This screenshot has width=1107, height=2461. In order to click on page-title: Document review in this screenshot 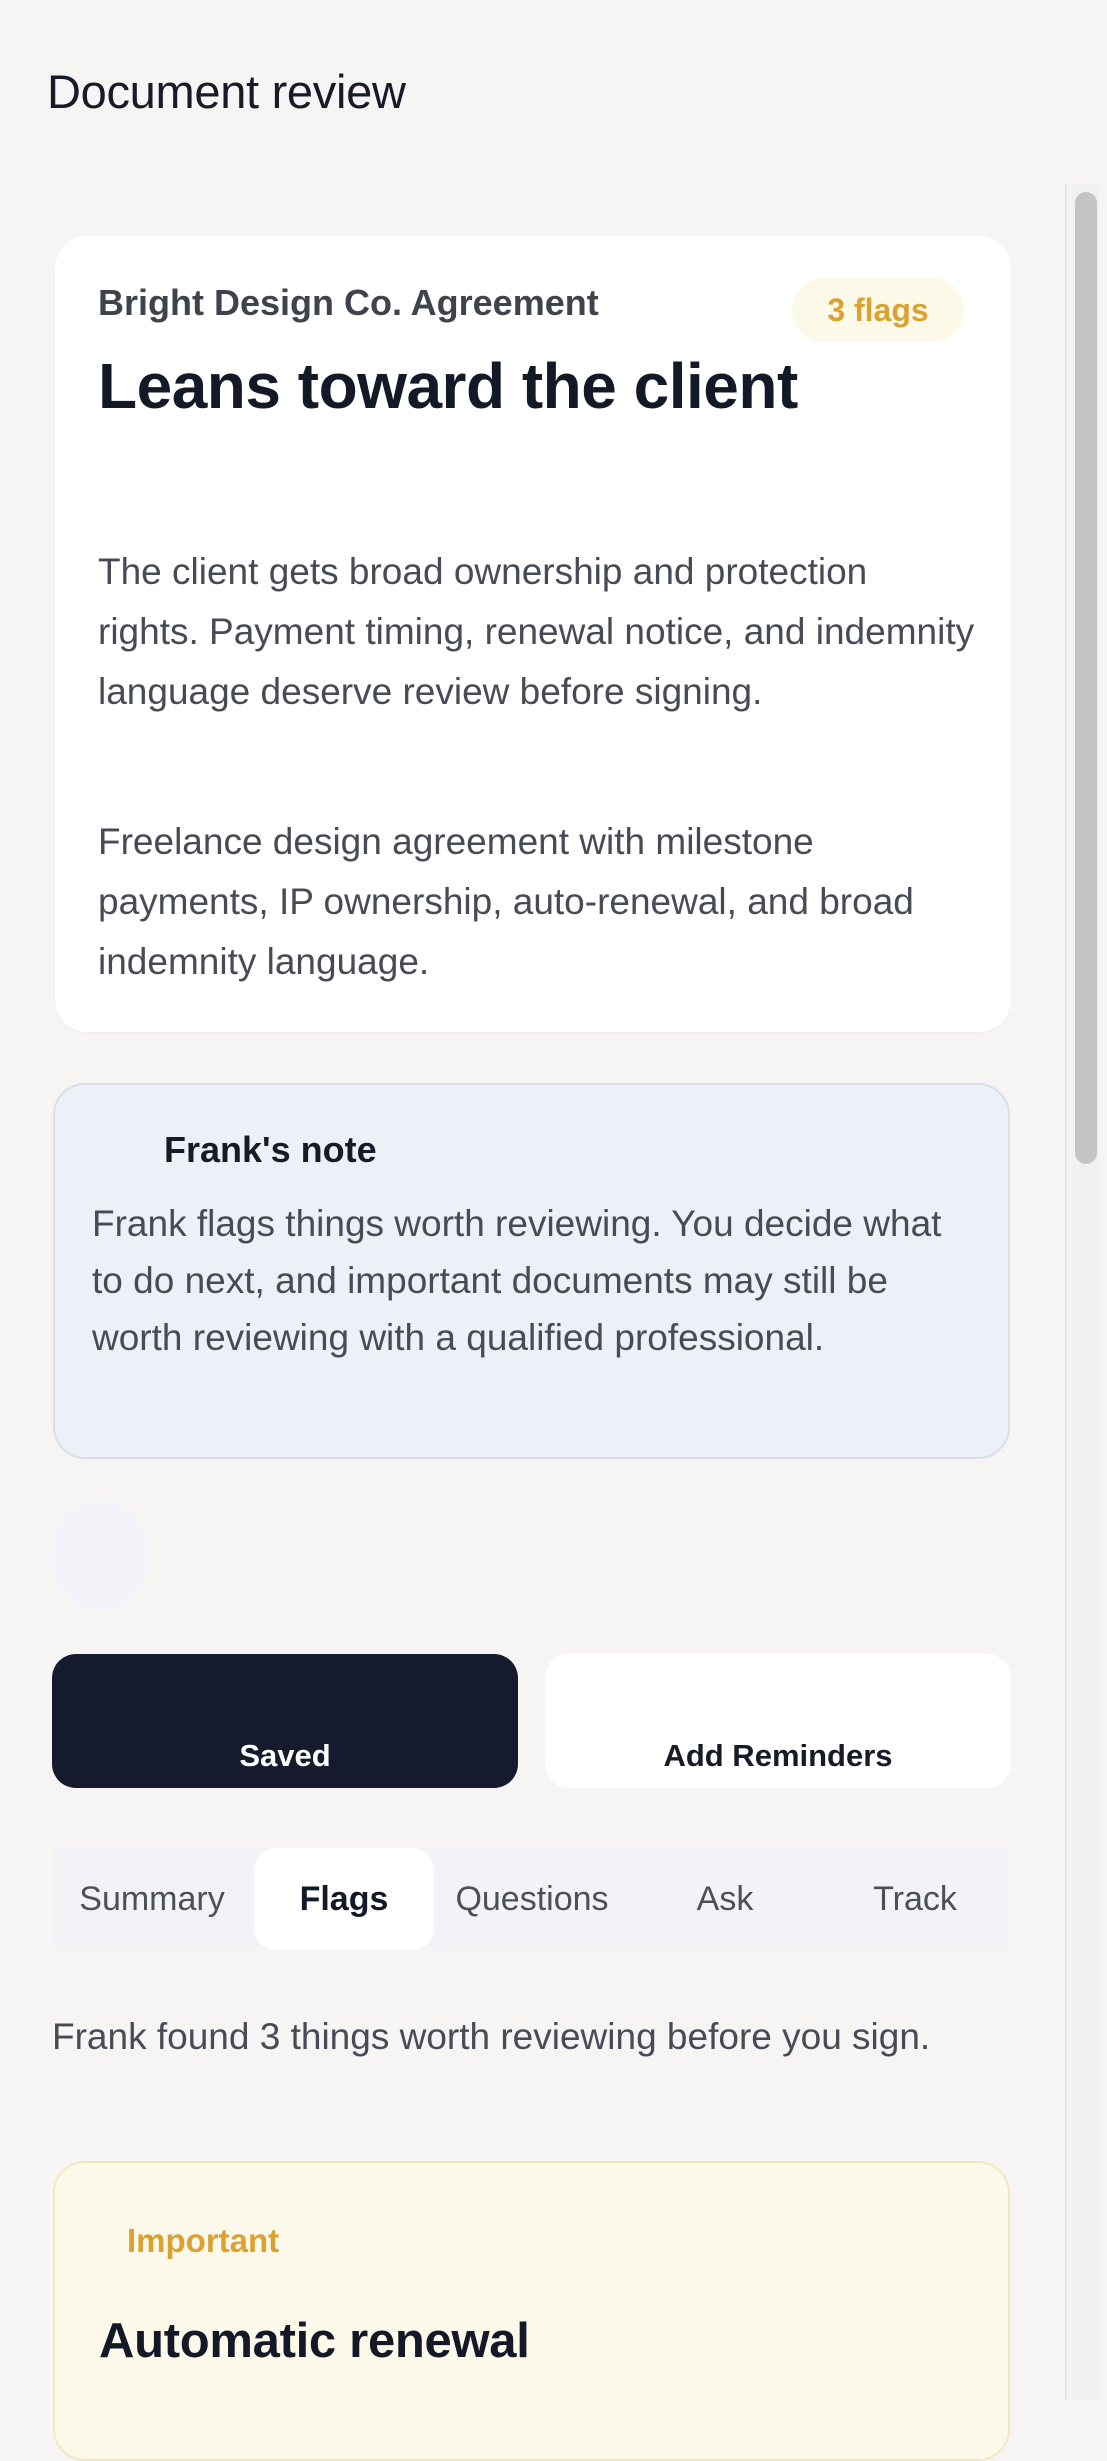, I will do `click(226, 91)`.